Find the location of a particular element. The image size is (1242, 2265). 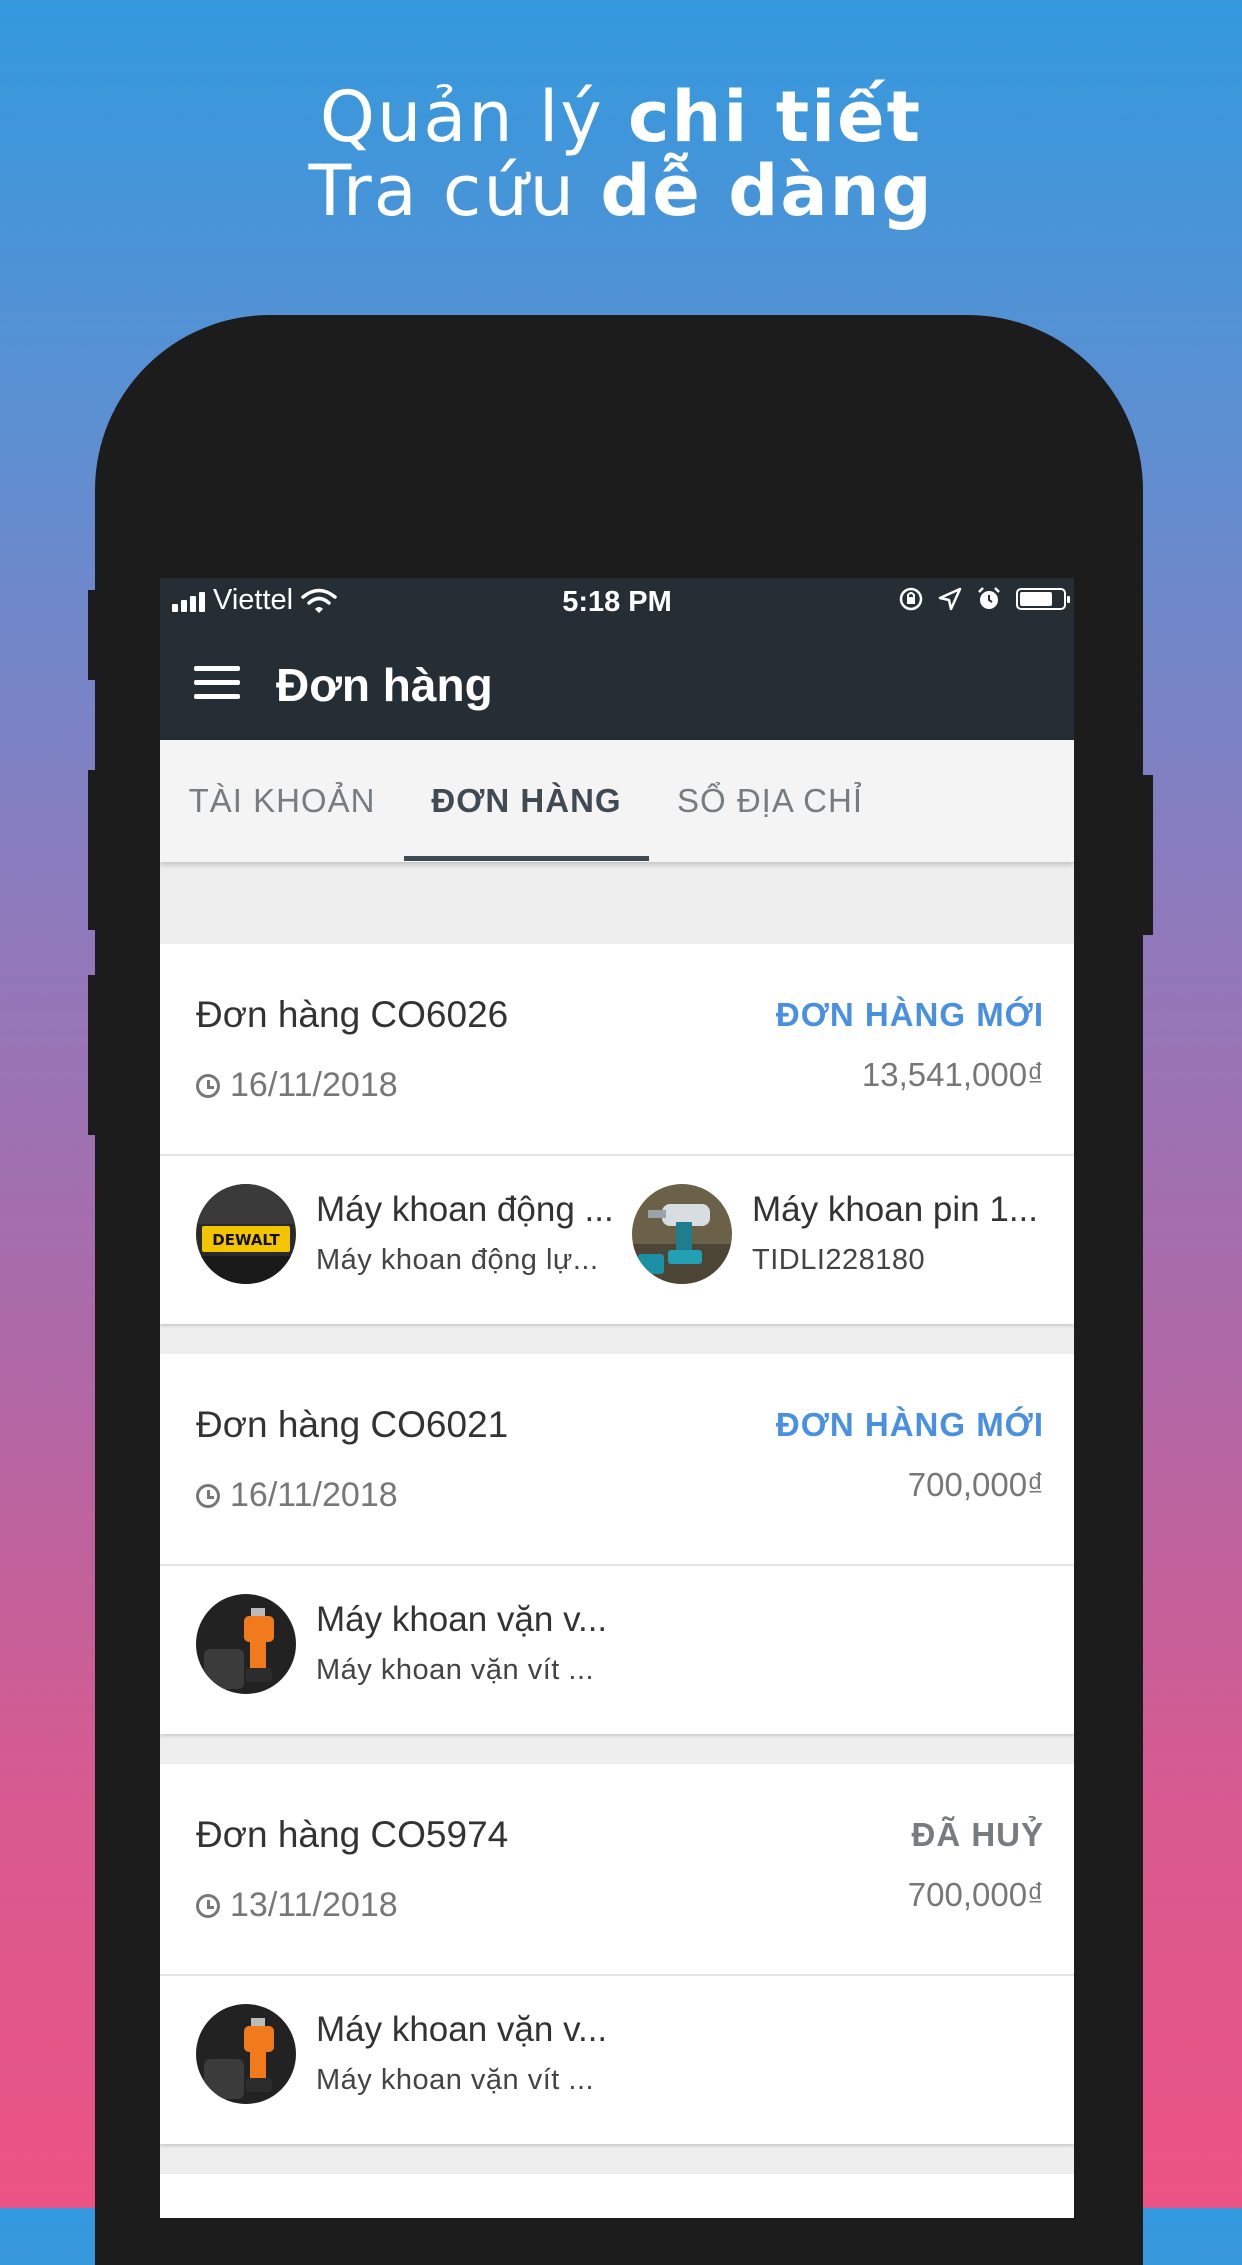

battery-icon is located at coordinates (1043, 599).